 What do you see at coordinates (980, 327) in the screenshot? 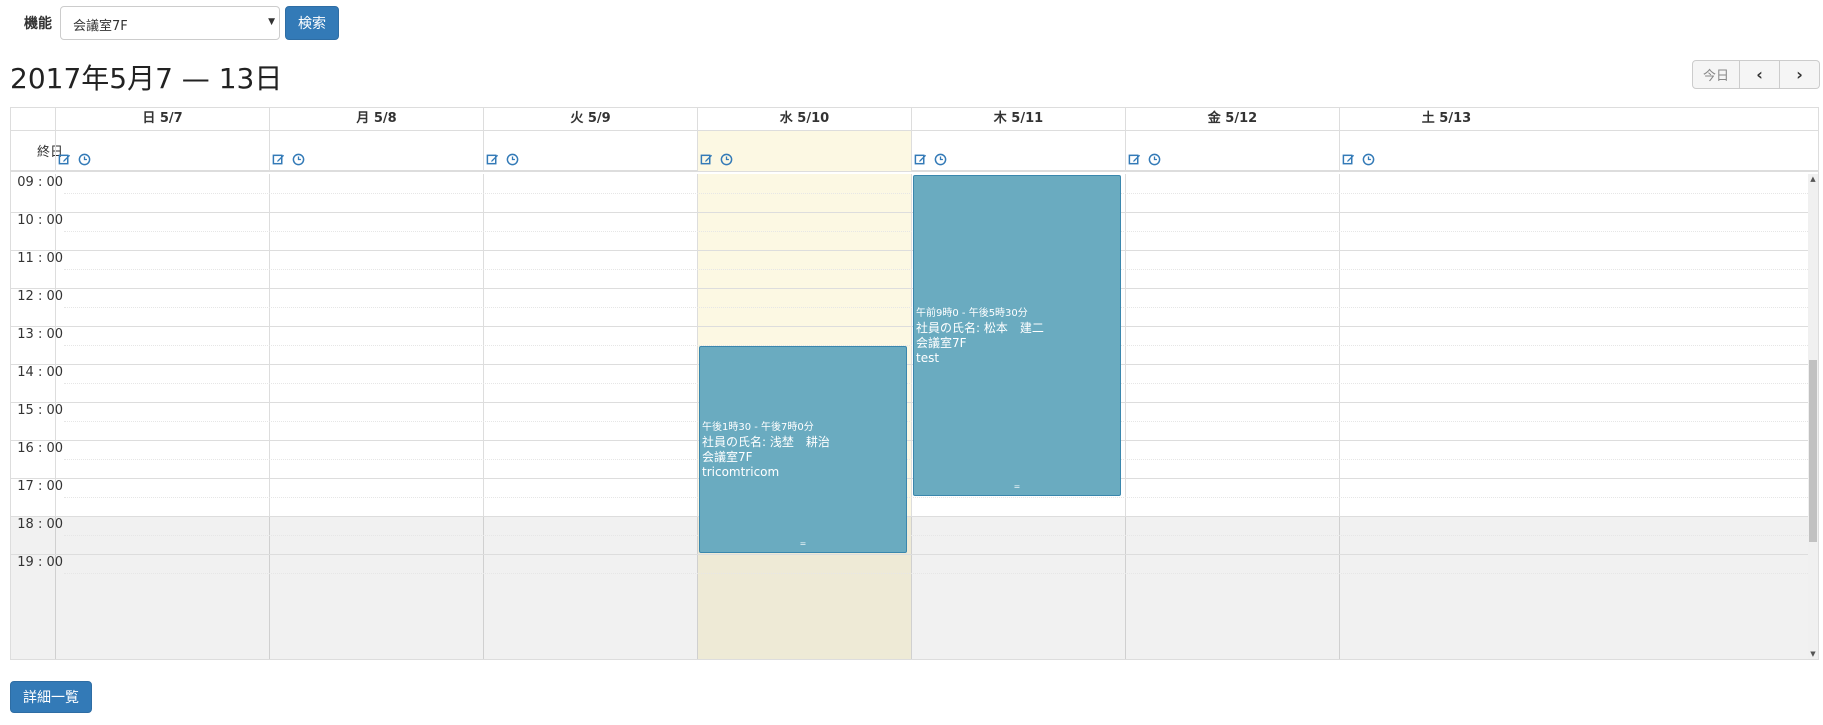
I see `event-employee: 社員の氏名: 松本 建二` at bounding box center [980, 327].